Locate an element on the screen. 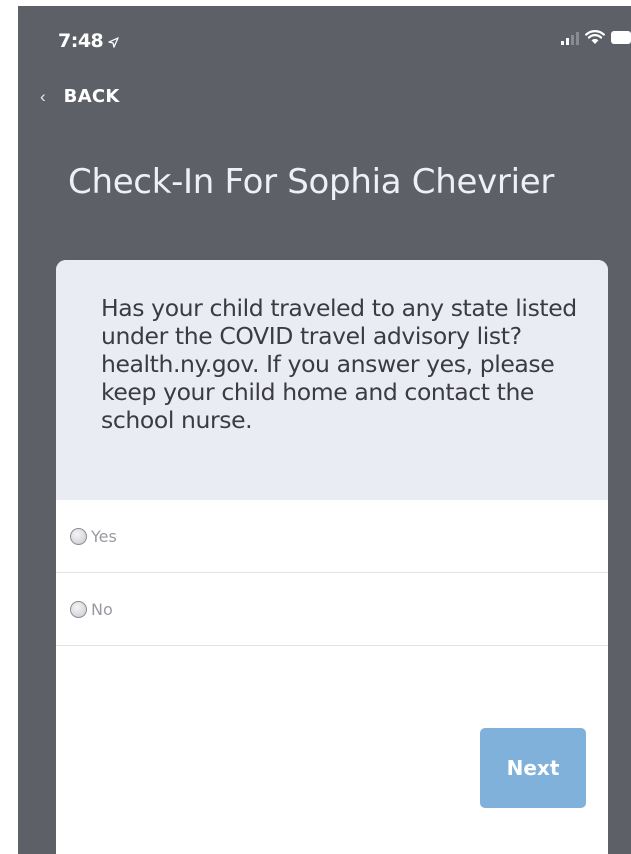  option-yes-label: Yes is located at coordinates (104, 536).